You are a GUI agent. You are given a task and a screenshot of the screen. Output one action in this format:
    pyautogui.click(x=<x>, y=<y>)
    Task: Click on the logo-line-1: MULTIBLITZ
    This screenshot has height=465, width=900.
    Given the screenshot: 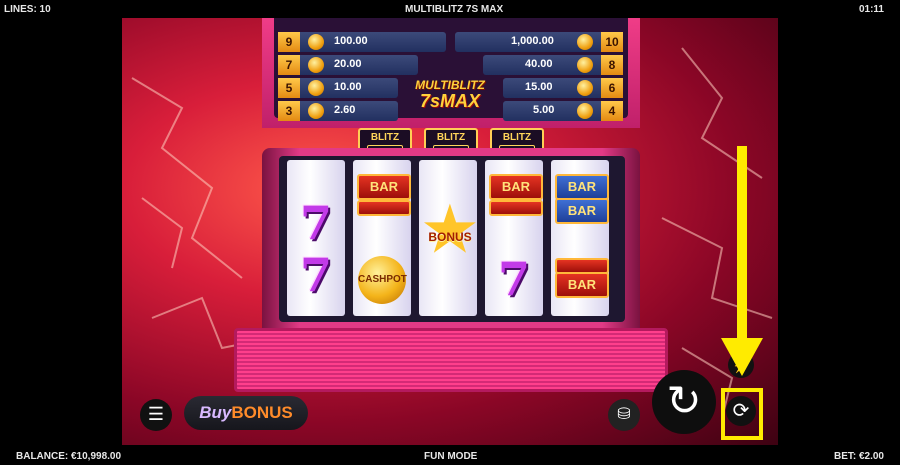 What is the action you would take?
    pyautogui.click(x=450, y=85)
    